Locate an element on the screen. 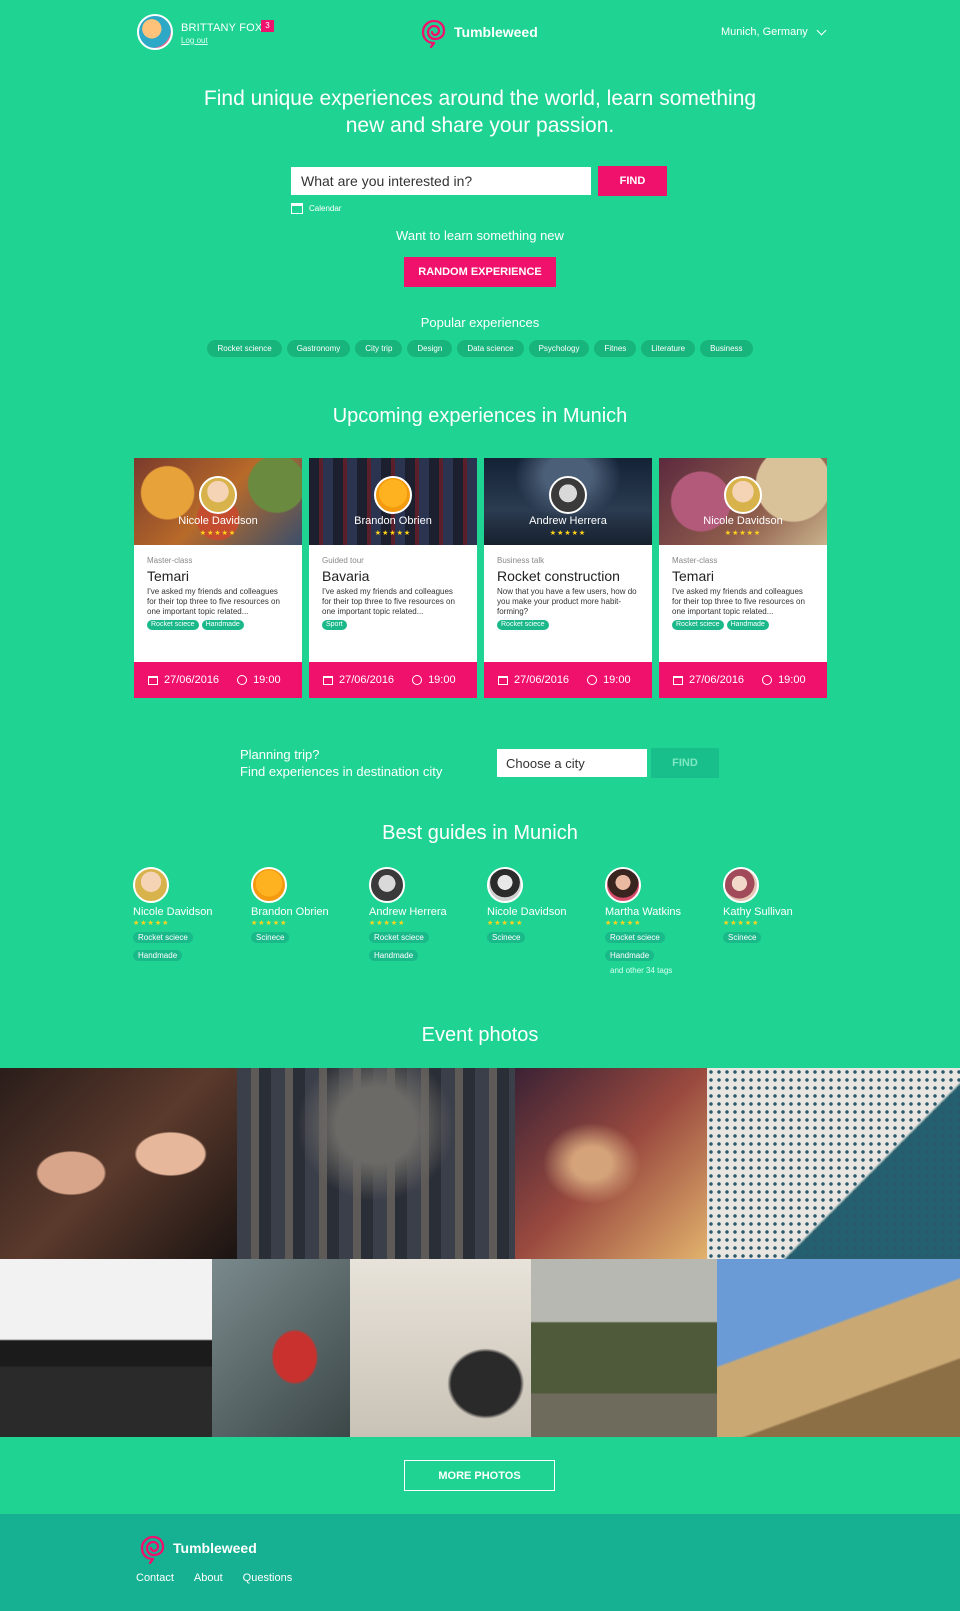  user-name: BRITTANY FOX is located at coordinates (221, 28).